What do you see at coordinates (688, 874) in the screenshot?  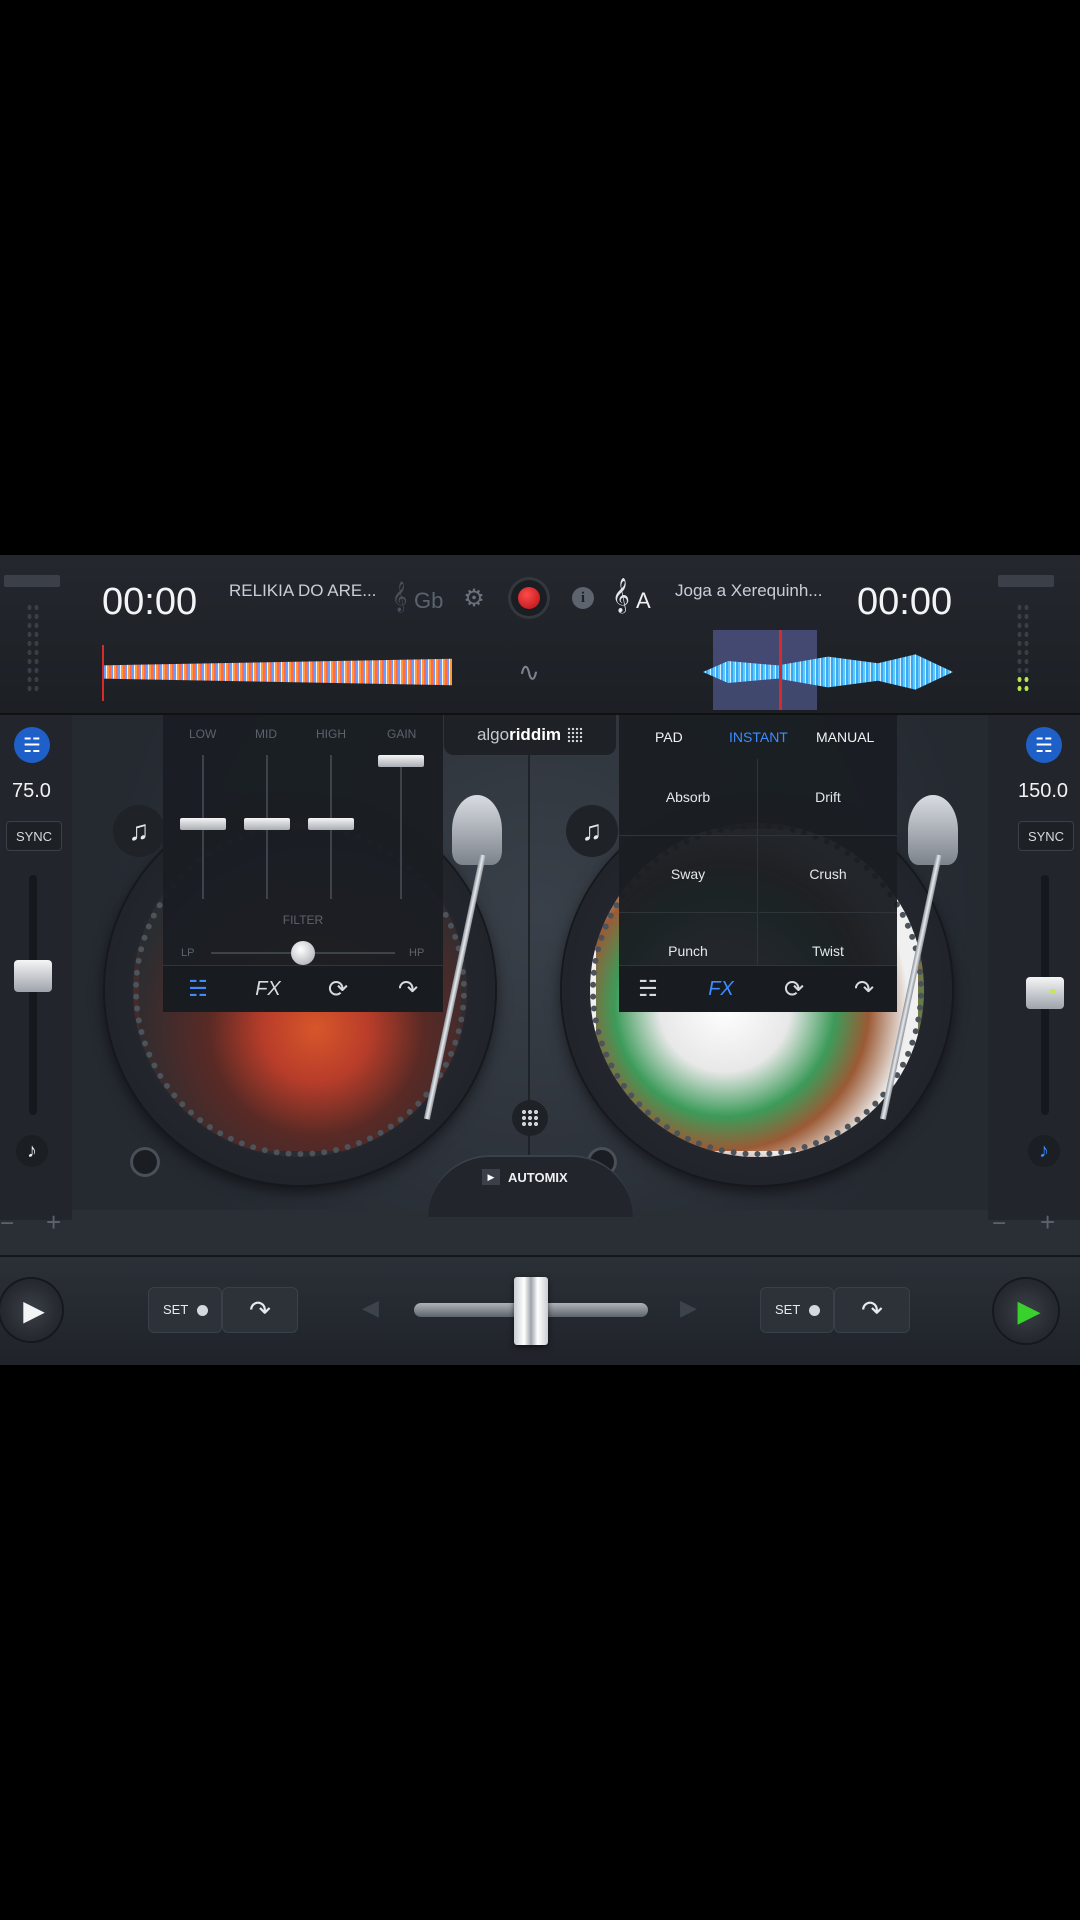 I see `fx-sway: Sway` at bounding box center [688, 874].